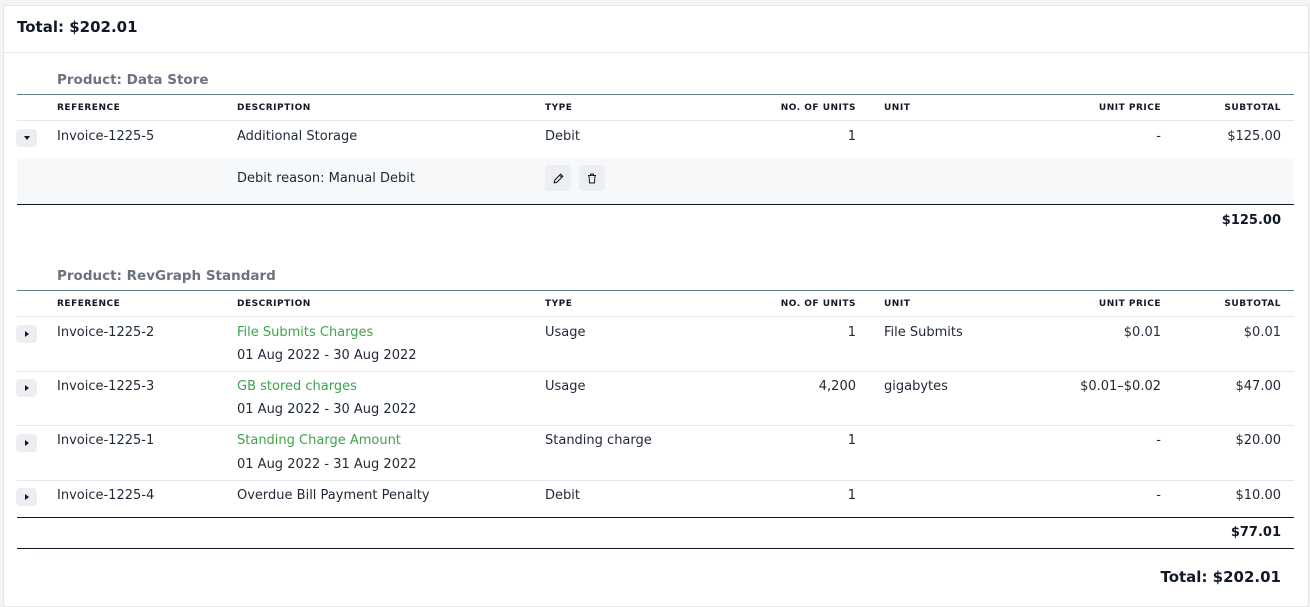 The image size is (1310, 607). What do you see at coordinates (1258, 440) in the screenshot?
I see `cell-subtotal: $20.00` at bounding box center [1258, 440].